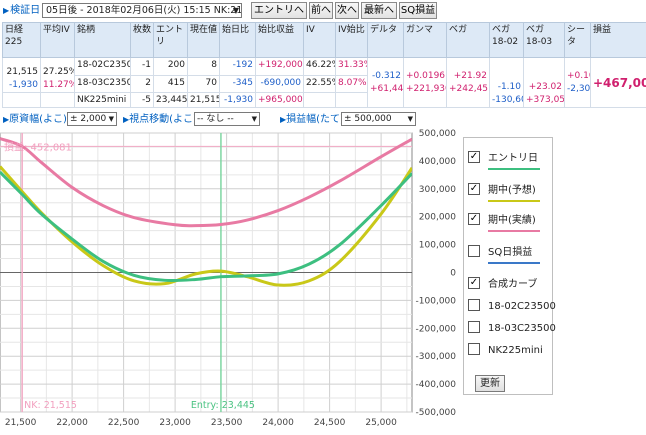 The height and width of the screenshot is (435, 646). What do you see at coordinates (468, 40) in the screenshot?
I see `col-header: ベガ` at bounding box center [468, 40].